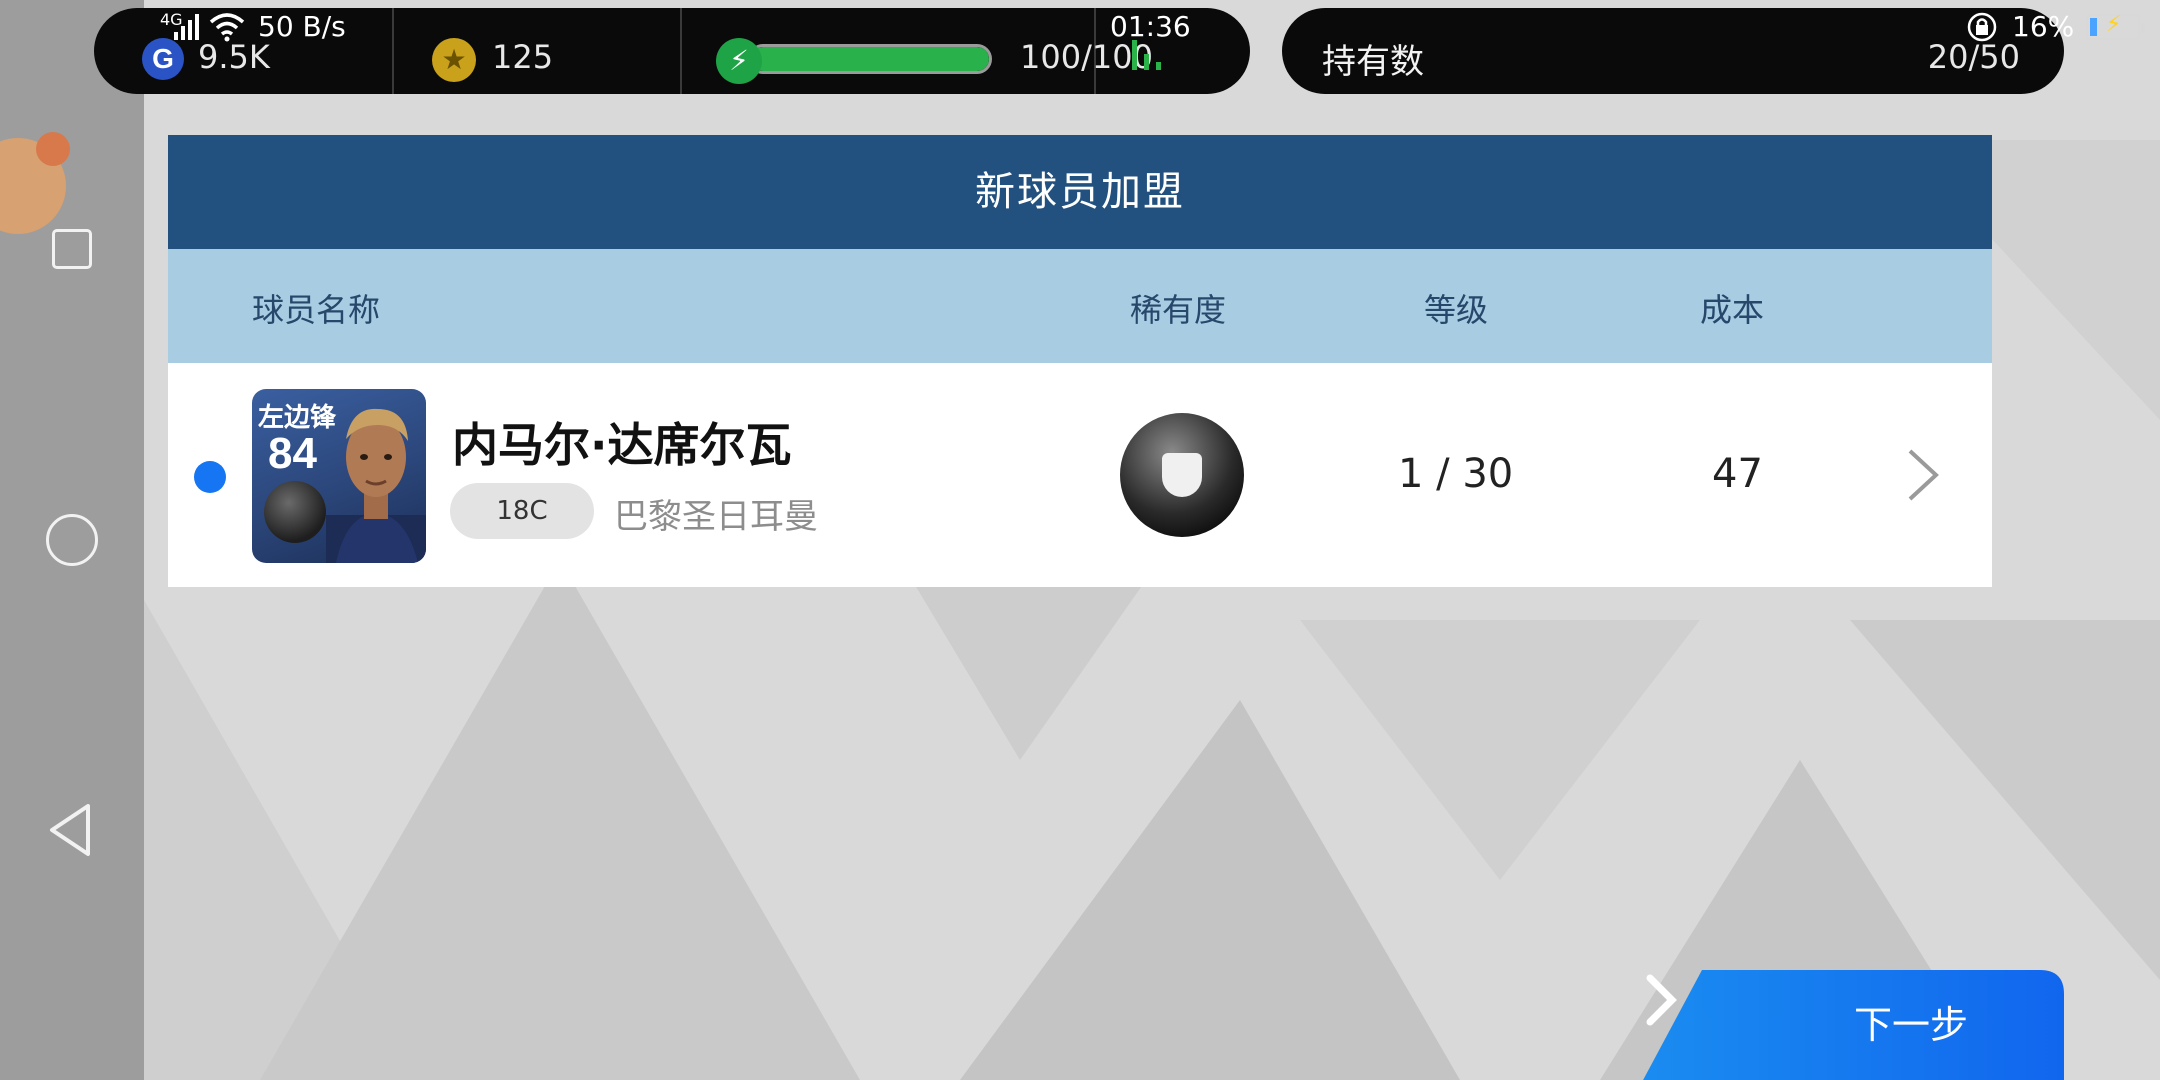 The height and width of the screenshot is (1080, 2160). I want to click on coins-segment: ★ 125, so click(538, 51).